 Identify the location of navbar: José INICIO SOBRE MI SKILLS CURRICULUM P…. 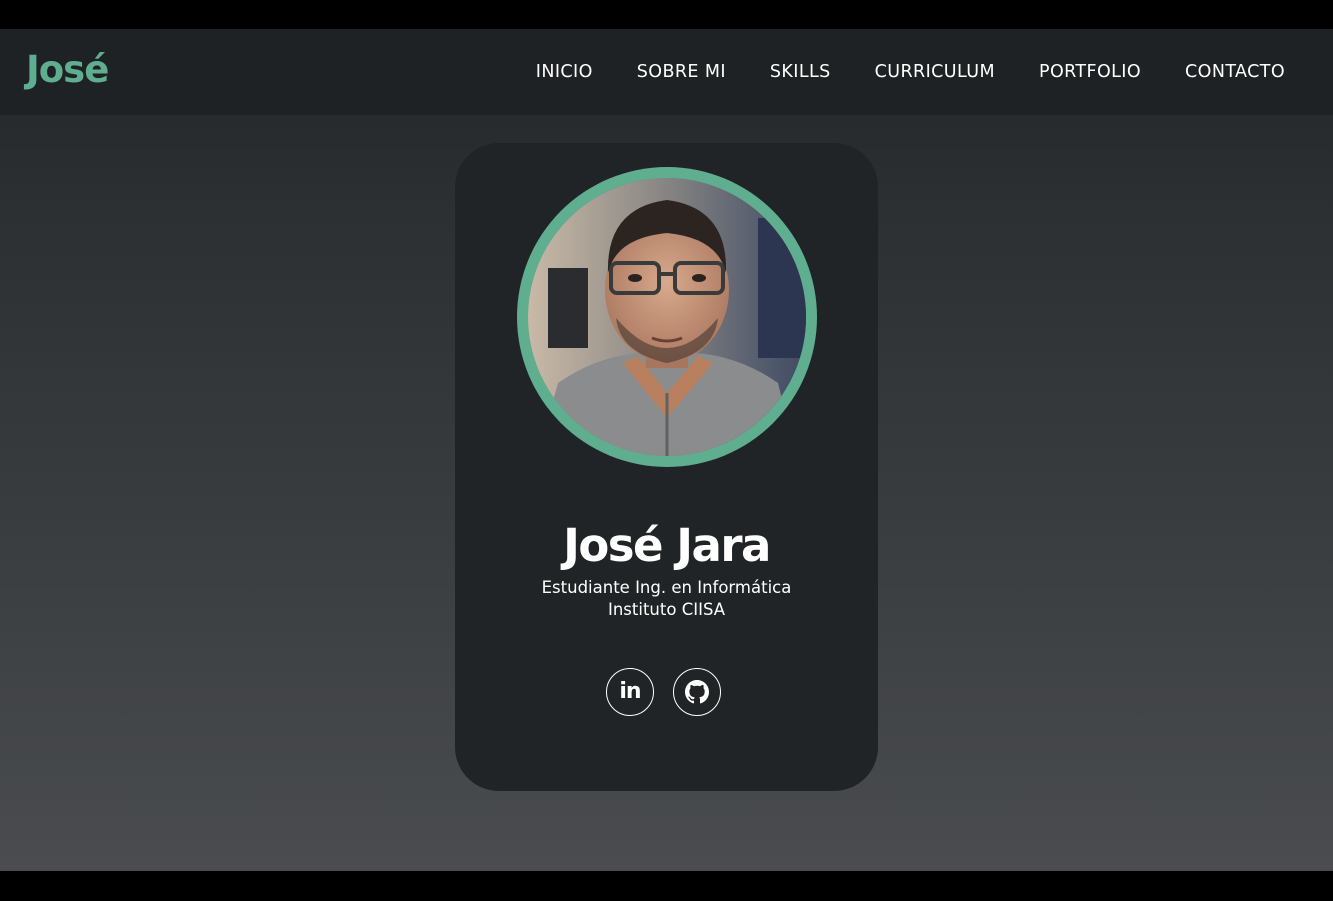
(666, 72).